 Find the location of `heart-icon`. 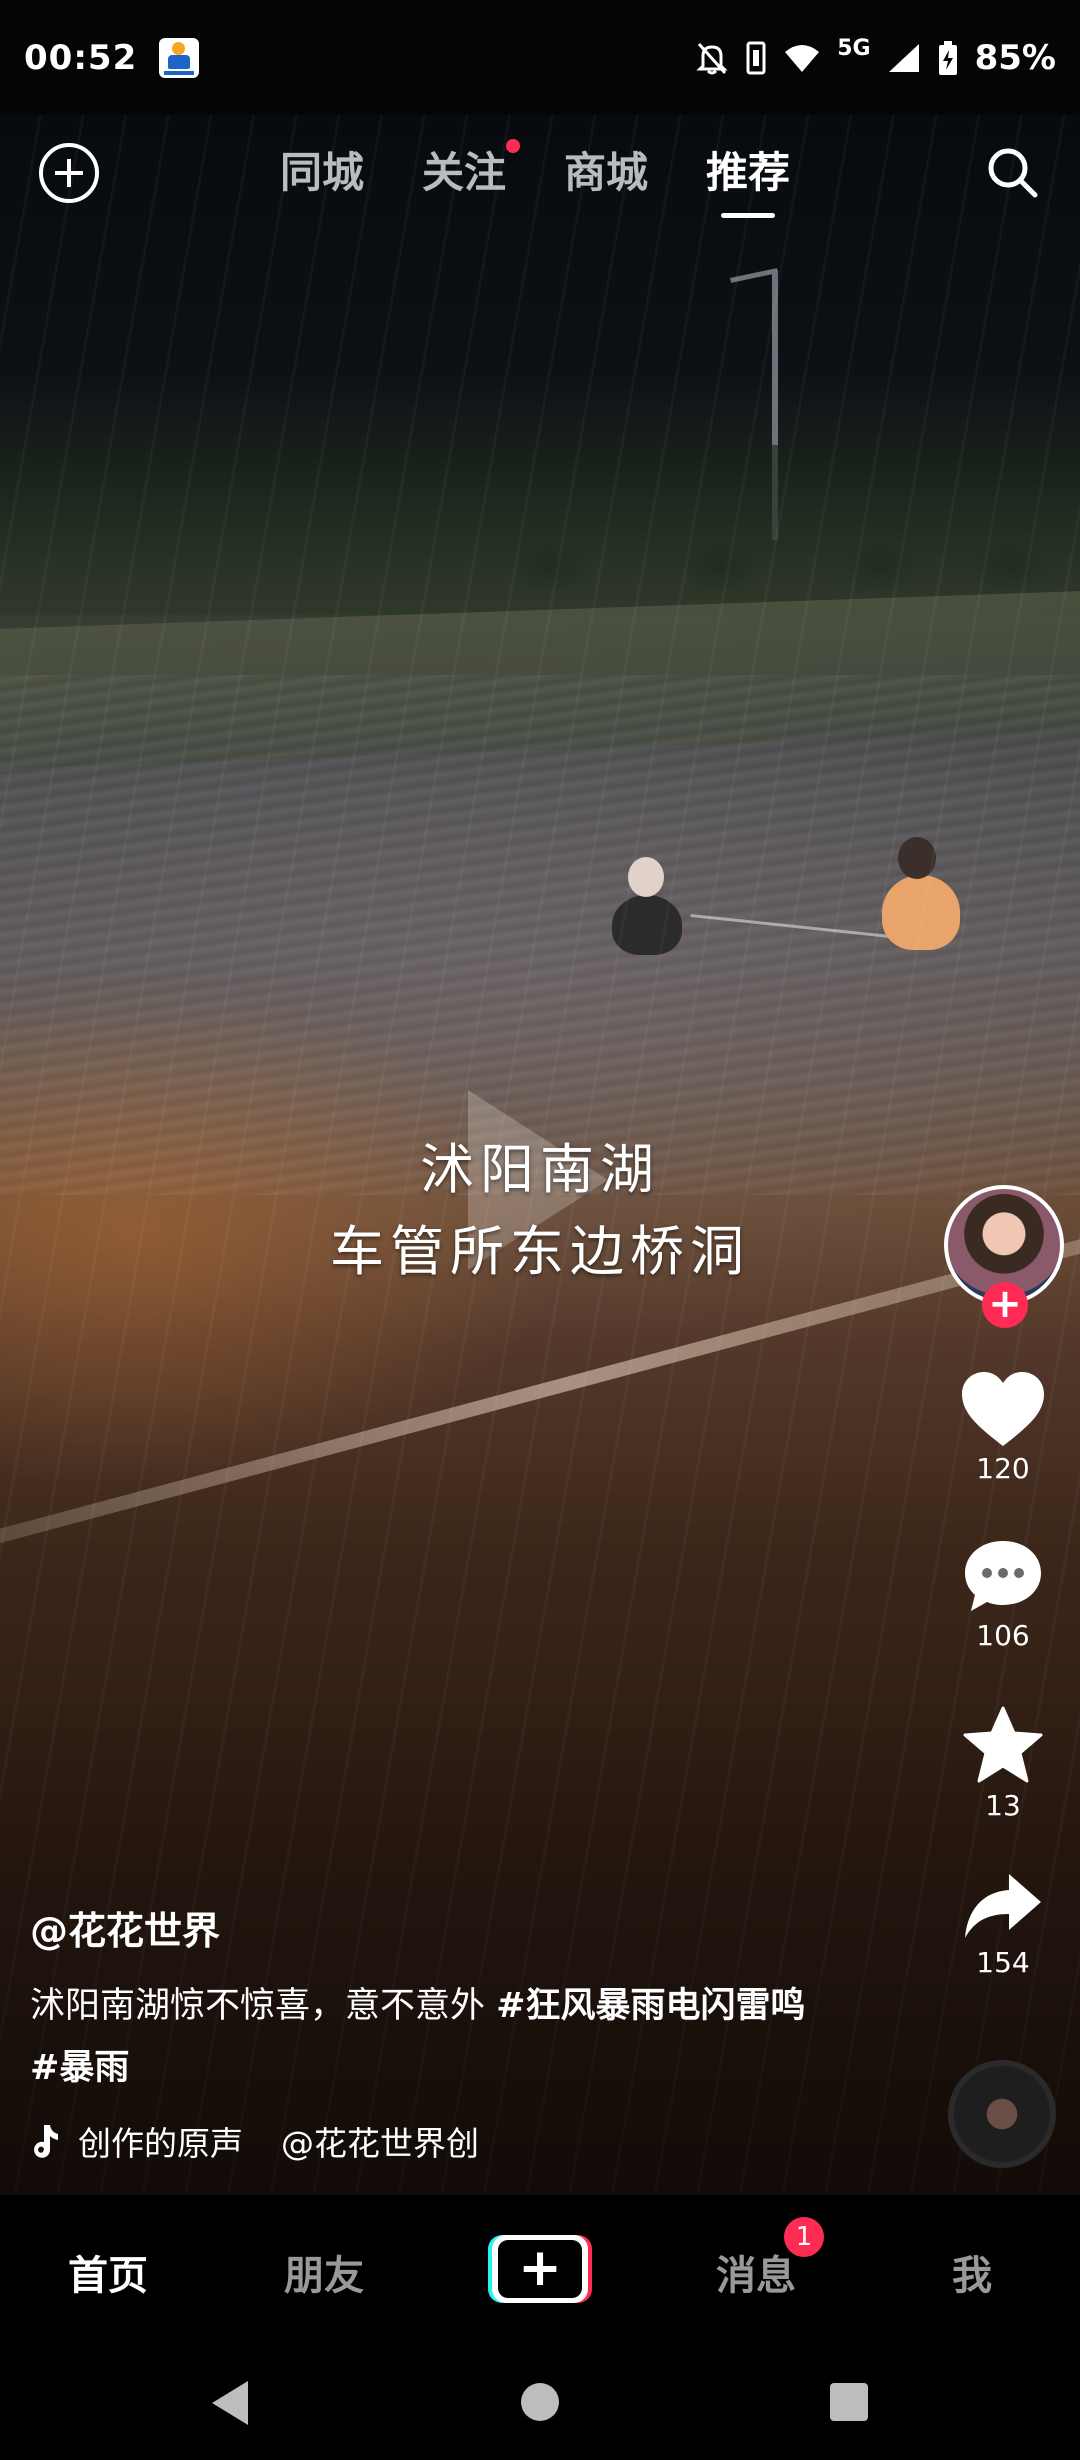

heart-icon is located at coordinates (1003, 1409).